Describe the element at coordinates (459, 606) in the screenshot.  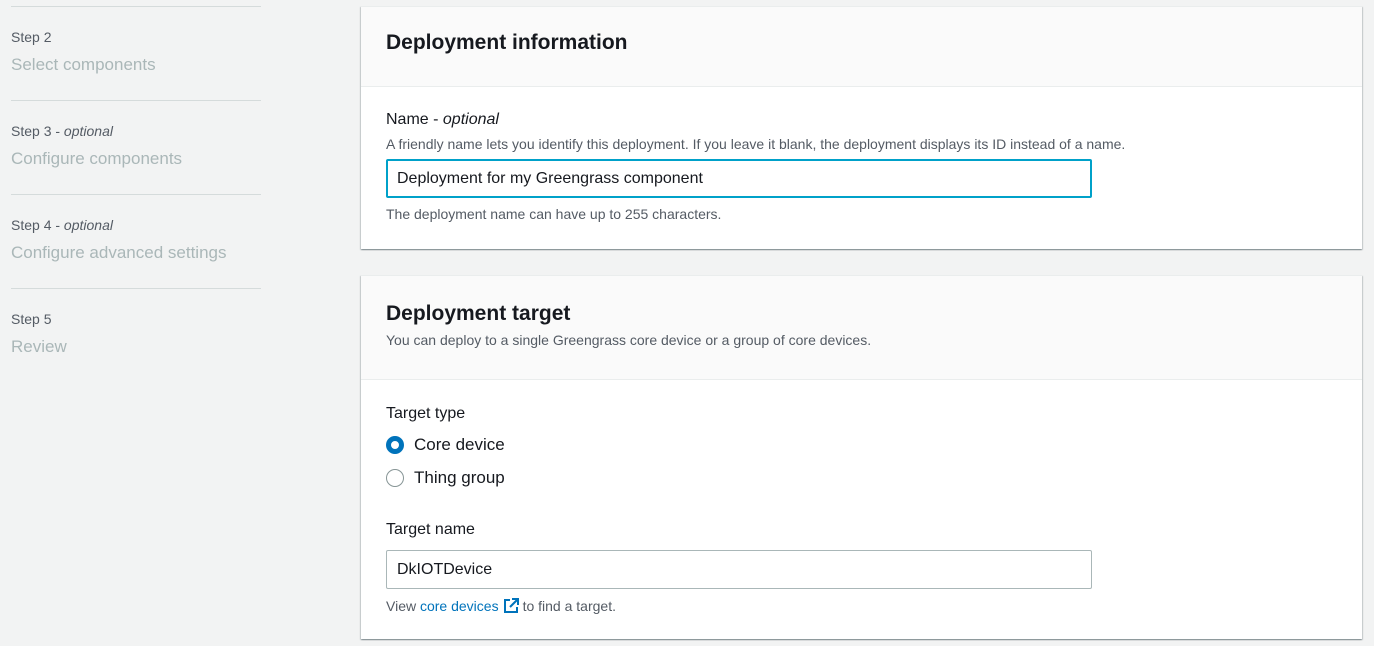
I see `core-devices-link: core devices` at that location.